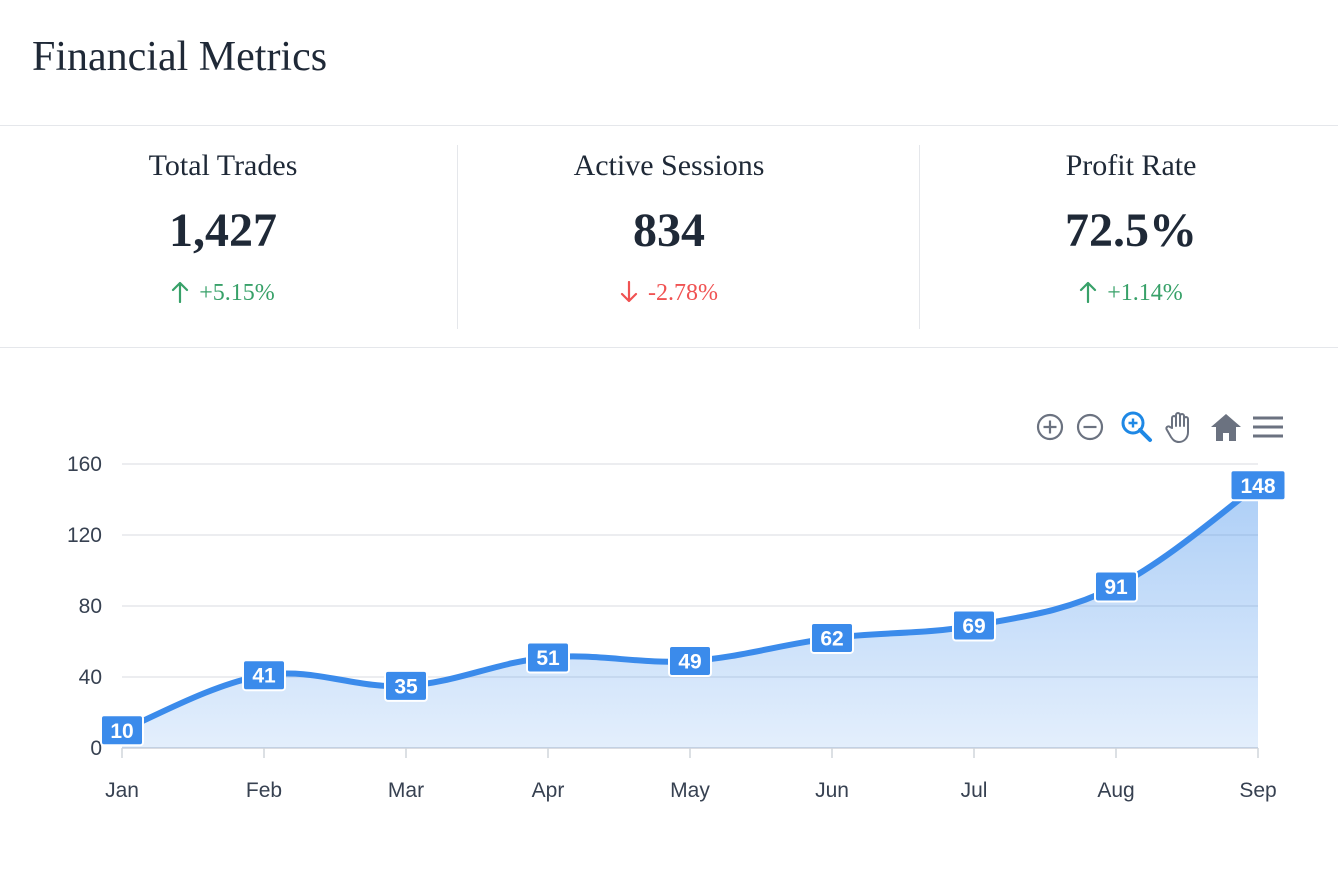 Image resolution: width=1338 pixels, height=886 pixels. I want to click on metric-label: Profit Rate, so click(1131, 165).